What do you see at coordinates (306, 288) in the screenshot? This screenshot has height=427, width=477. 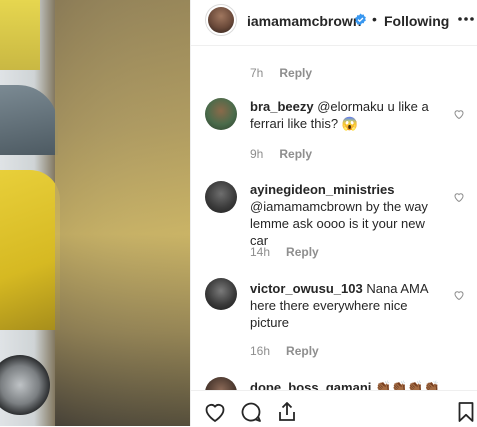 I see `comment-username: victor_owusu_103` at bounding box center [306, 288].